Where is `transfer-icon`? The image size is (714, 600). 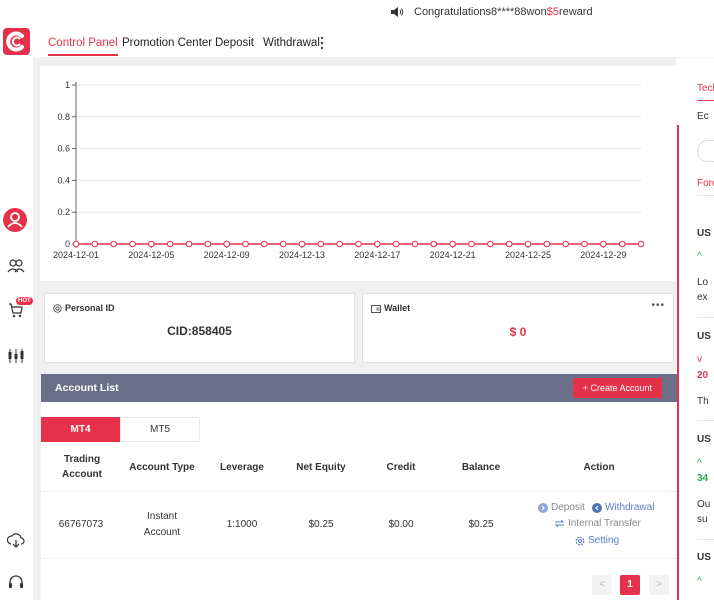
transfer-icon is located at coordinates (559, 523).